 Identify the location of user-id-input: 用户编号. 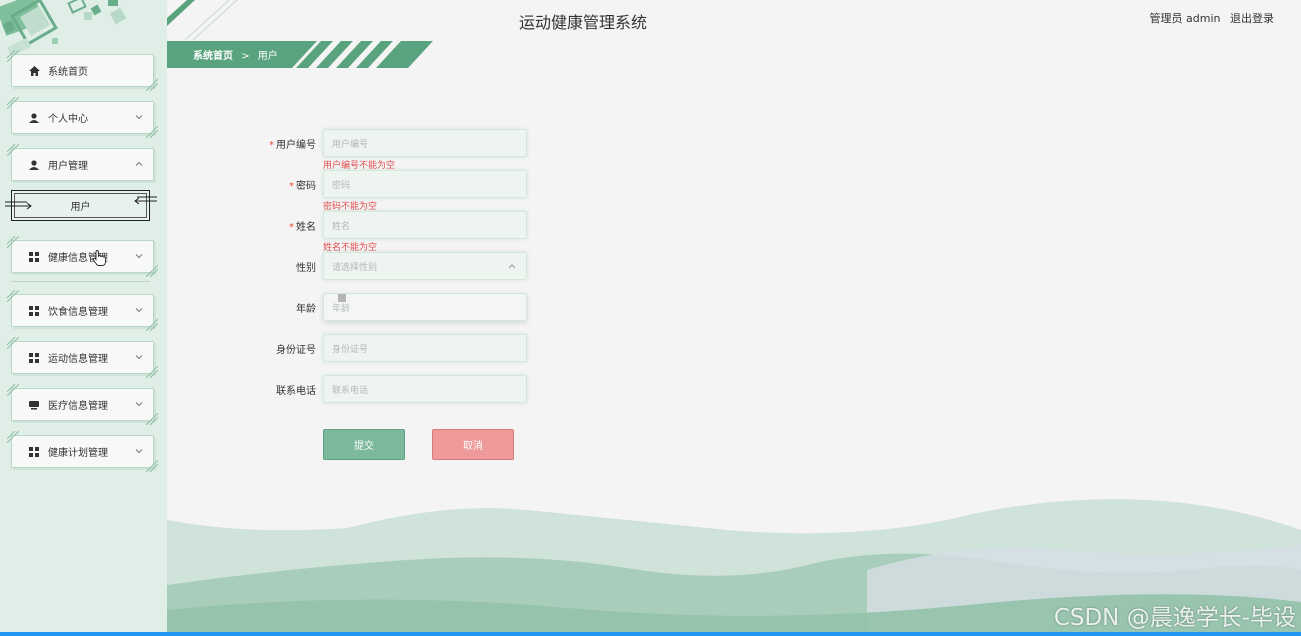
(425, 143).